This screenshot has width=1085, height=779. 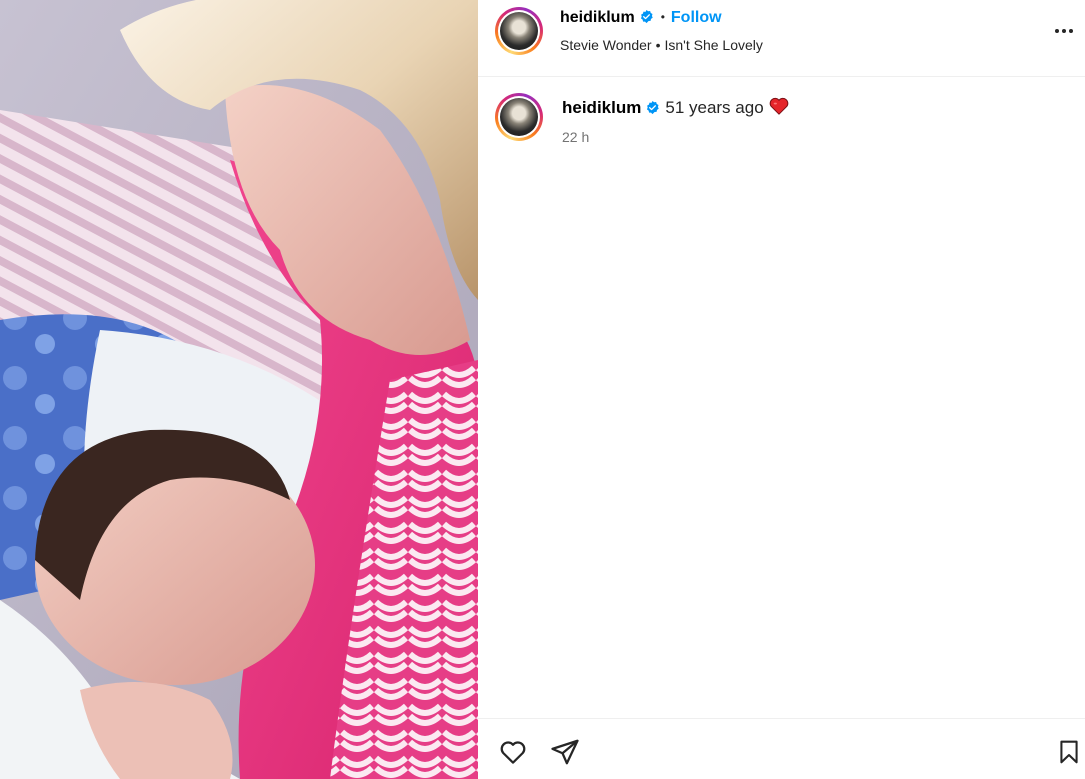 What do you see at coordinates (714, 107) in the screenshot?
I see `caption-text: 51 years ago` at bounding box center [714, 107].